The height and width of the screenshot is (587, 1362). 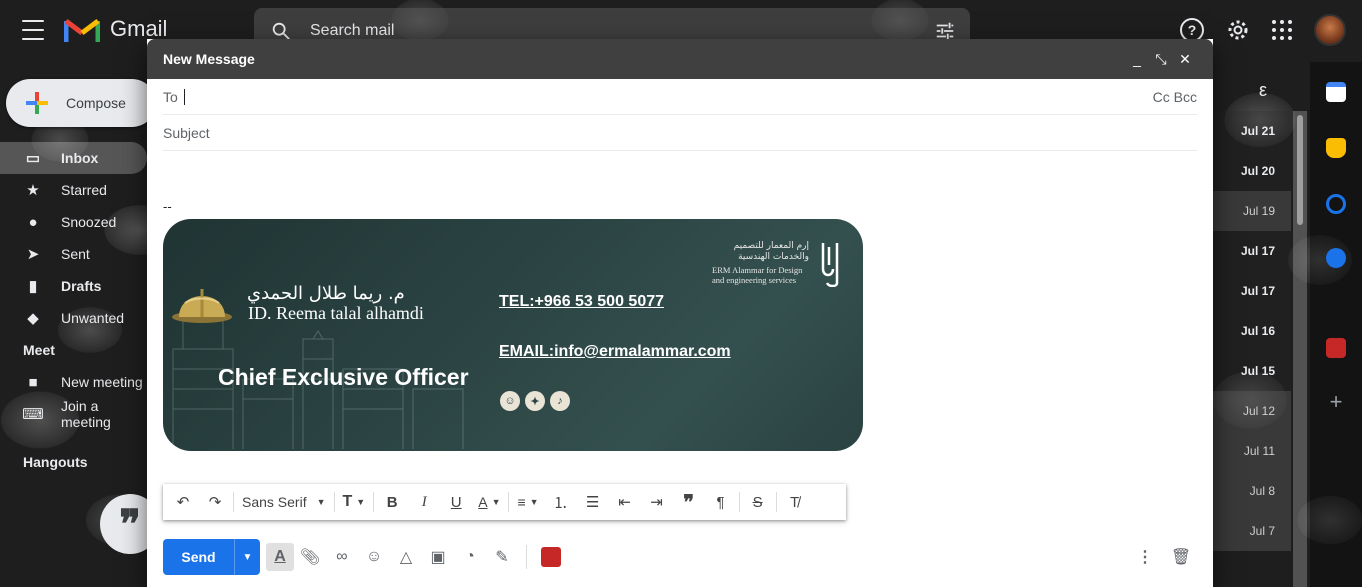 I want to click on sidebar-item-unwanted: ◆ Unwanted, so click(x=73, y=318).